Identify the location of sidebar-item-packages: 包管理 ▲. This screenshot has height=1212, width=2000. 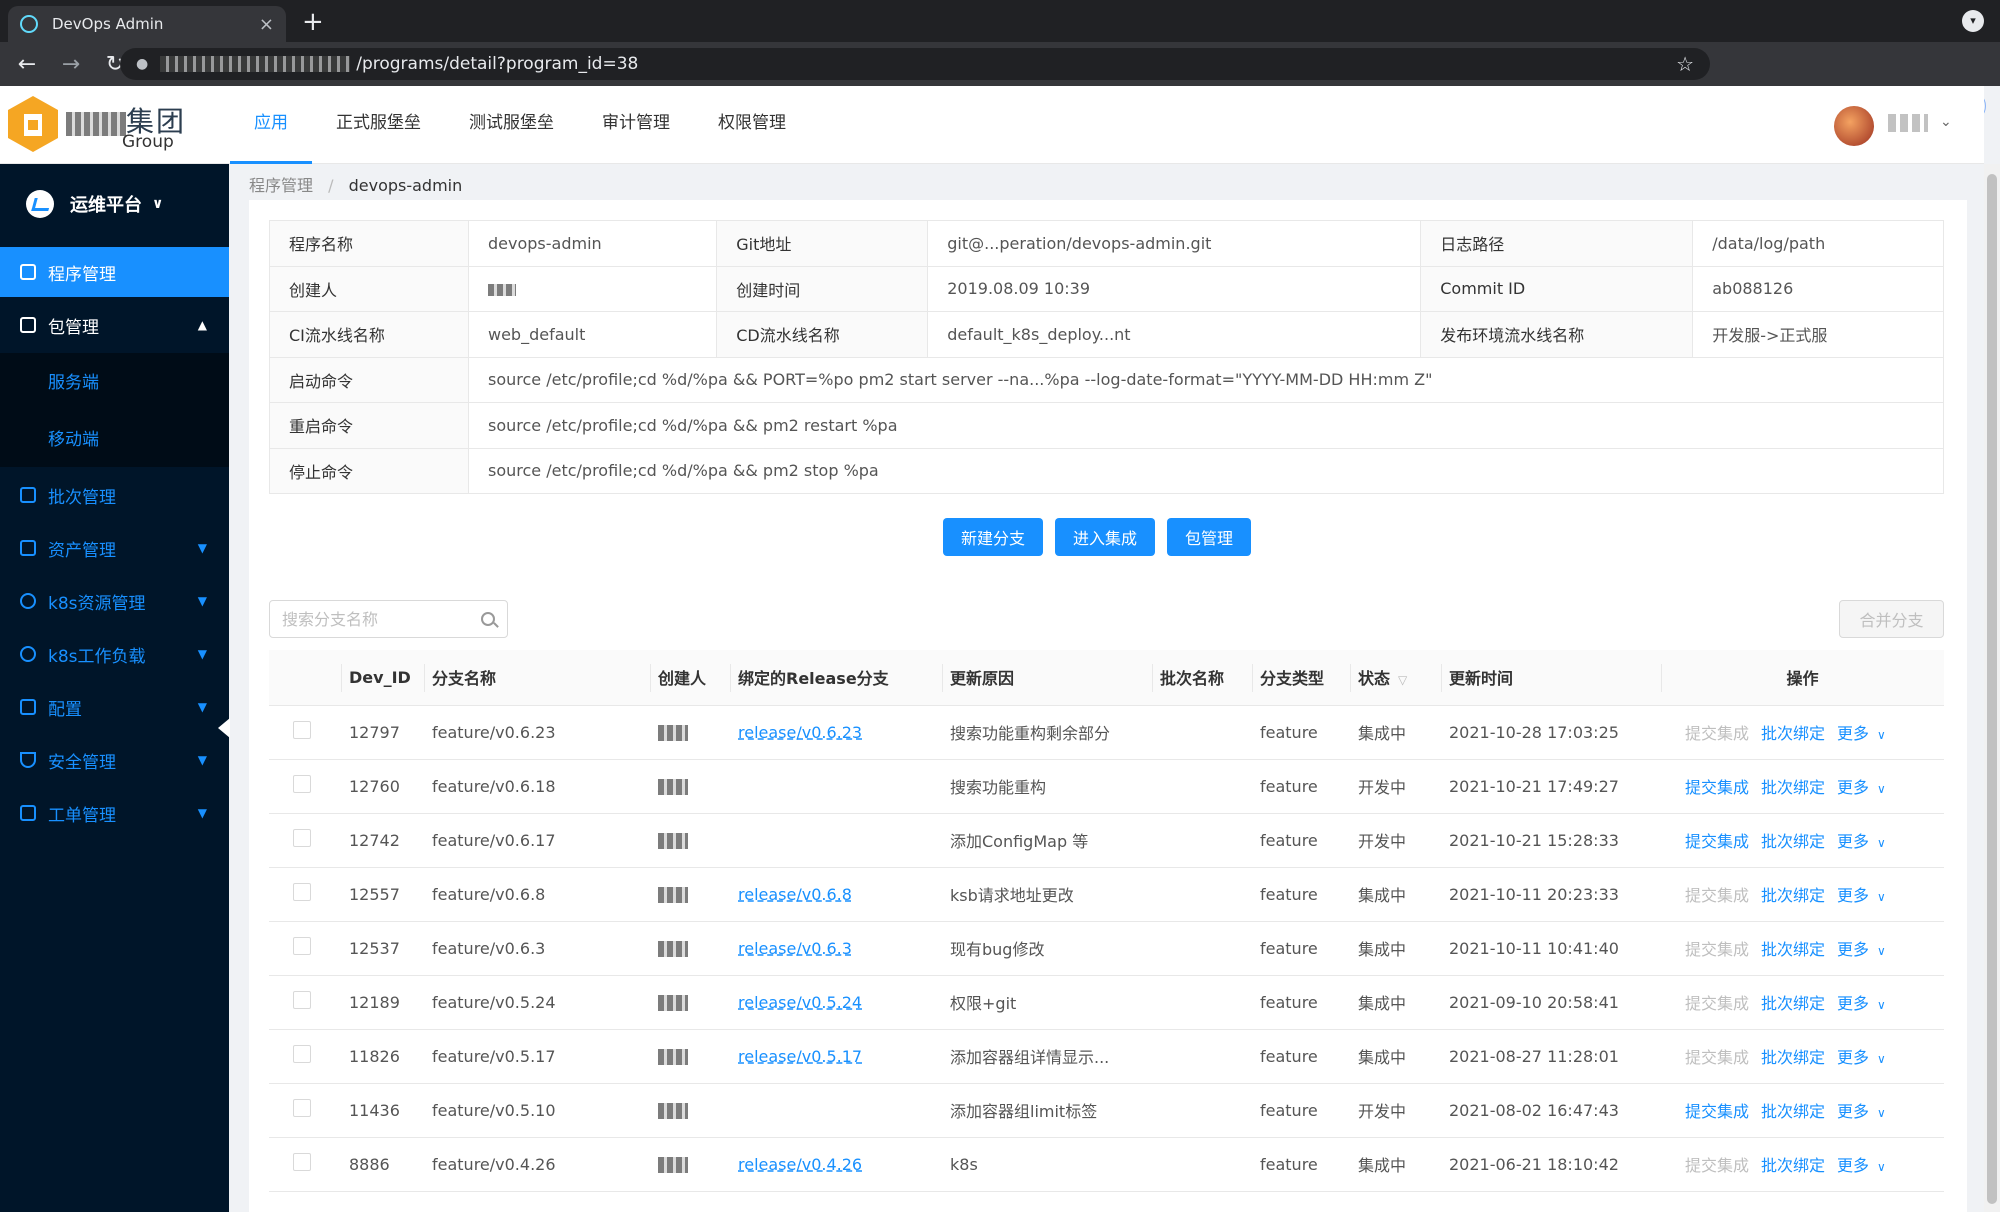
(114, 325).